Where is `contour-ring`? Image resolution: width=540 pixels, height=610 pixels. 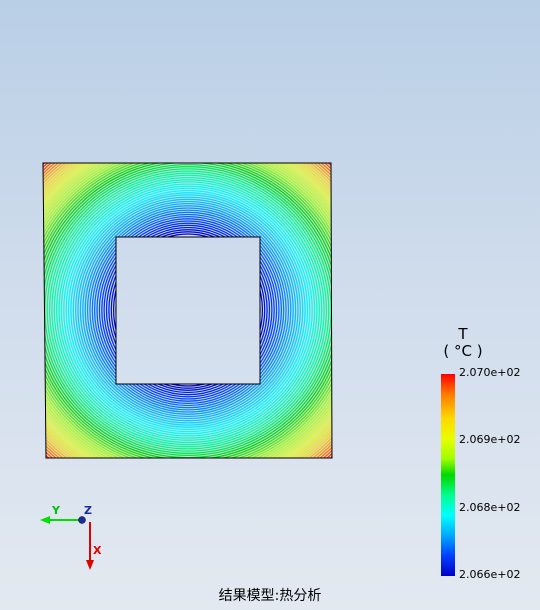 contour-ring is located at coordinates (188, 310).